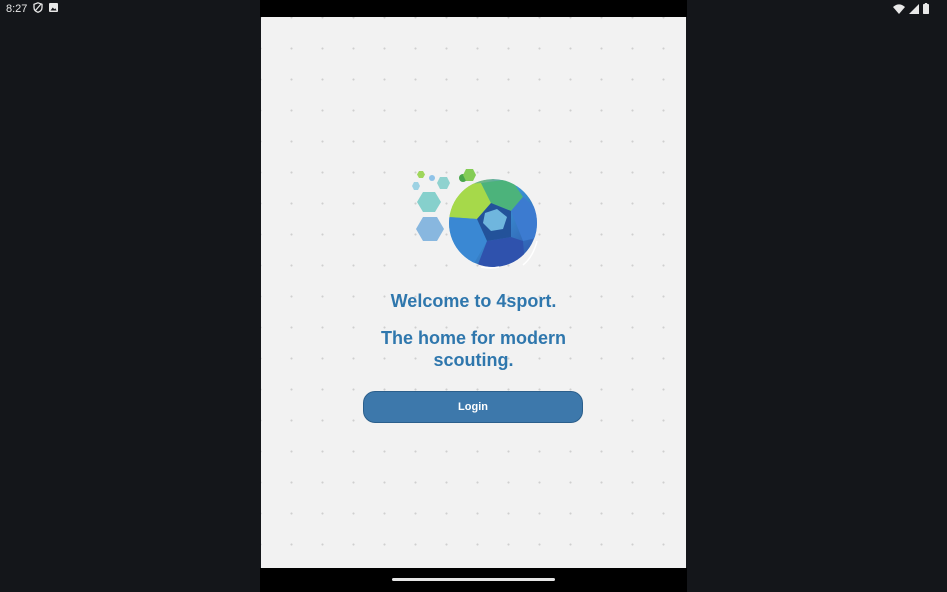 The image size is (947, 592). What do you see at coordinates (473, 8) in the screenshot?
I see `app-top-bar` at bounding box center [473, 8].